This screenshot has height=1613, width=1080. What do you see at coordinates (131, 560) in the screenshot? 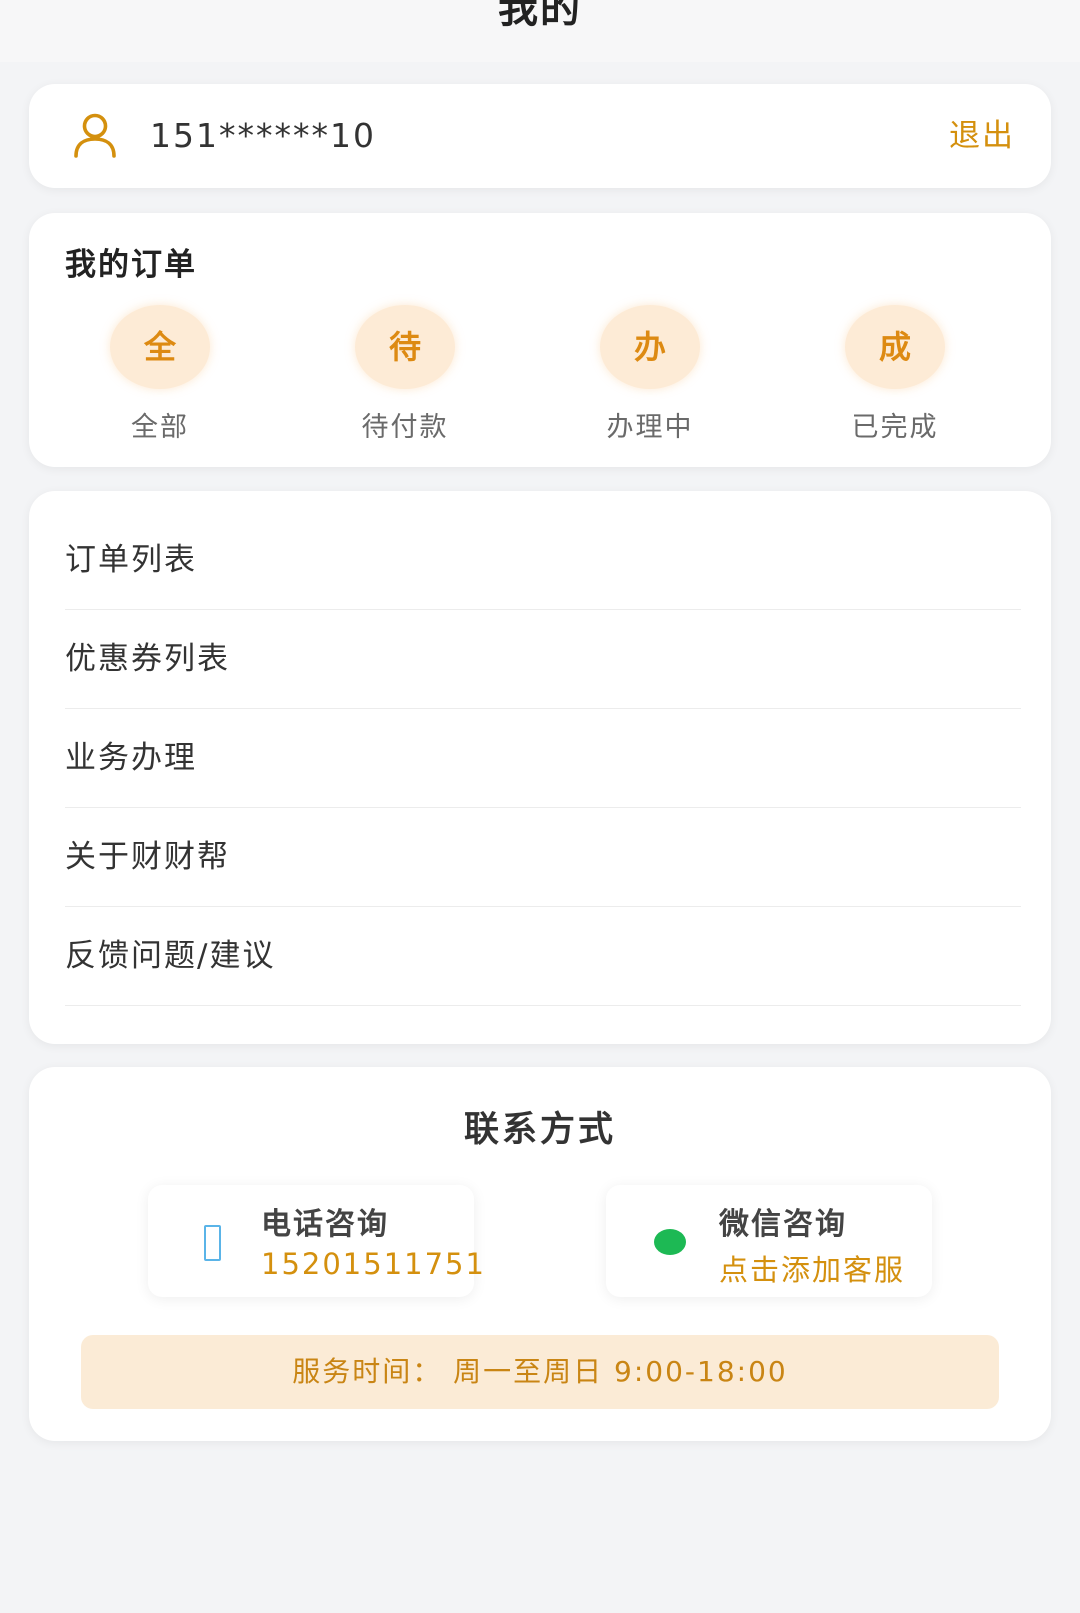
I see `menu-item-label: 订单列表` at bounding box center [131, 560].